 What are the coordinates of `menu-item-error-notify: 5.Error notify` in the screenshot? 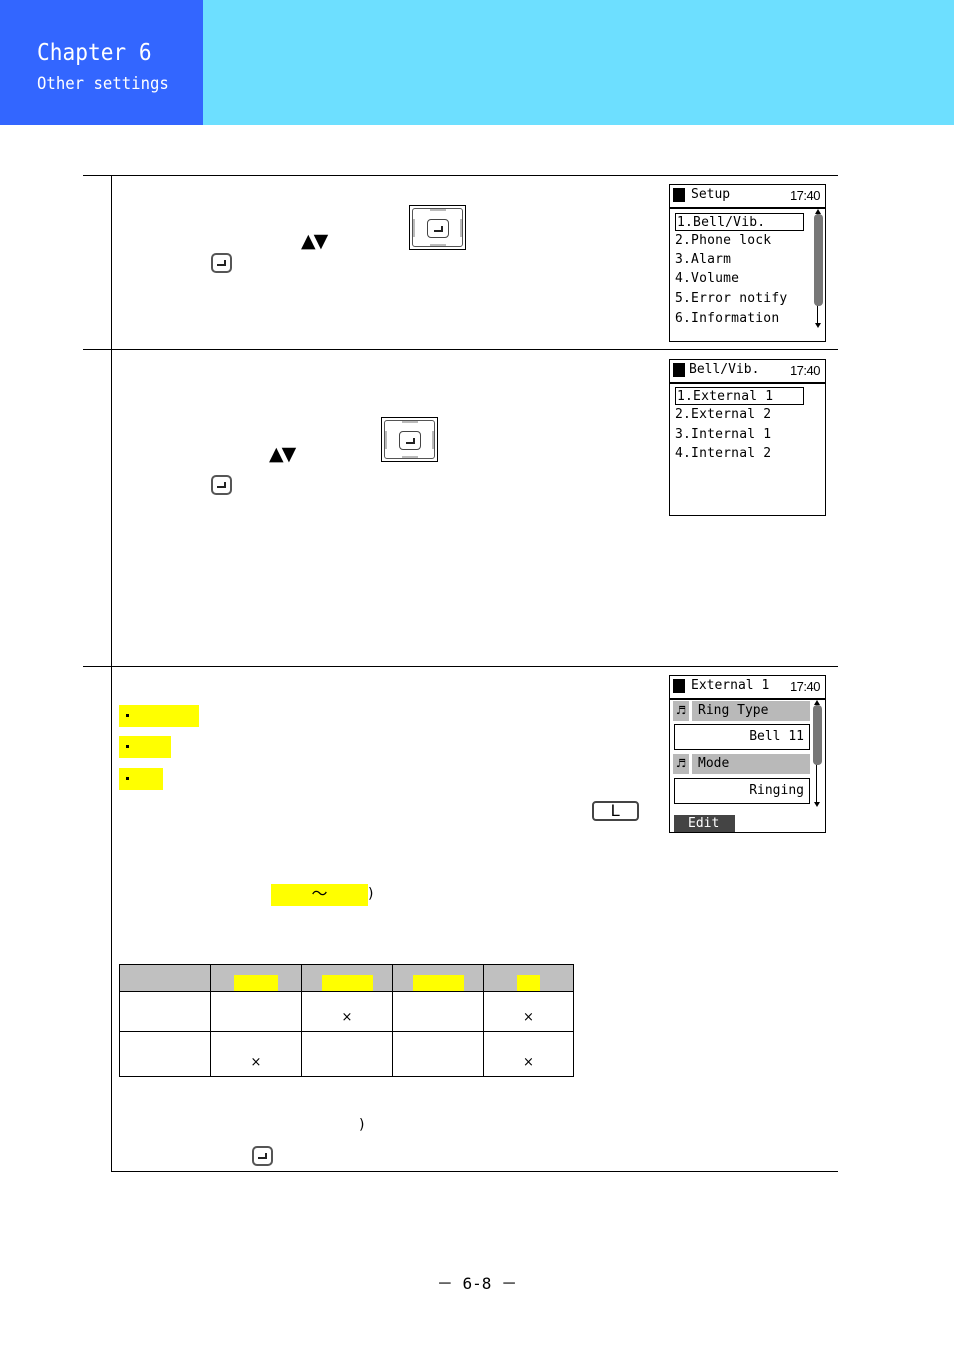 It's located at (731, 299).